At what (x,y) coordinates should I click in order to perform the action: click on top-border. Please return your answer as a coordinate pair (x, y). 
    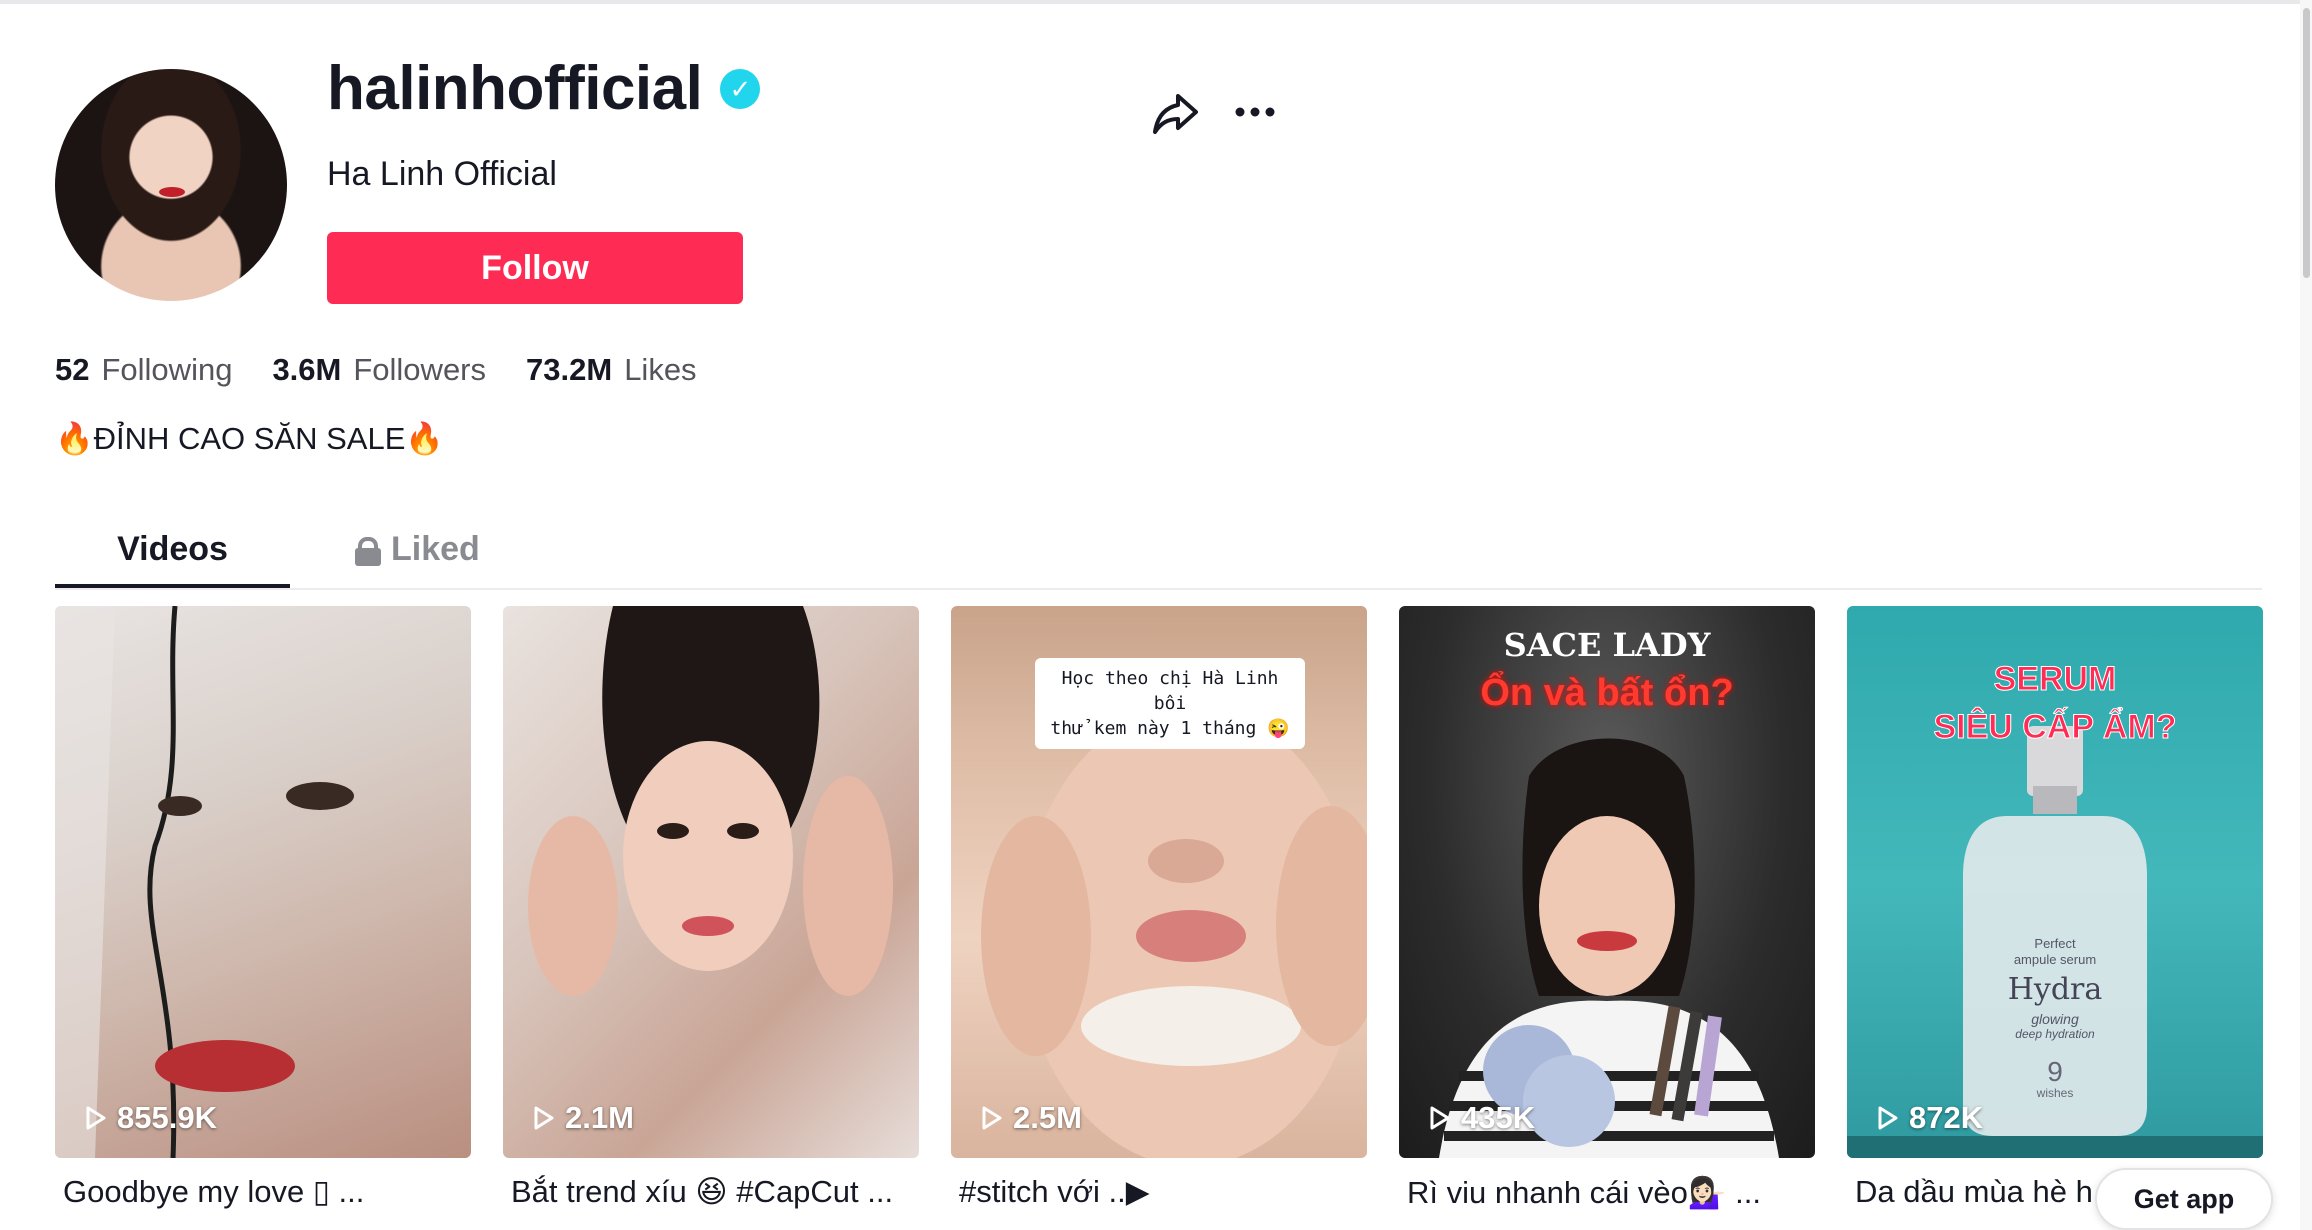
    Looking at the image, I should click on (1156, 2).